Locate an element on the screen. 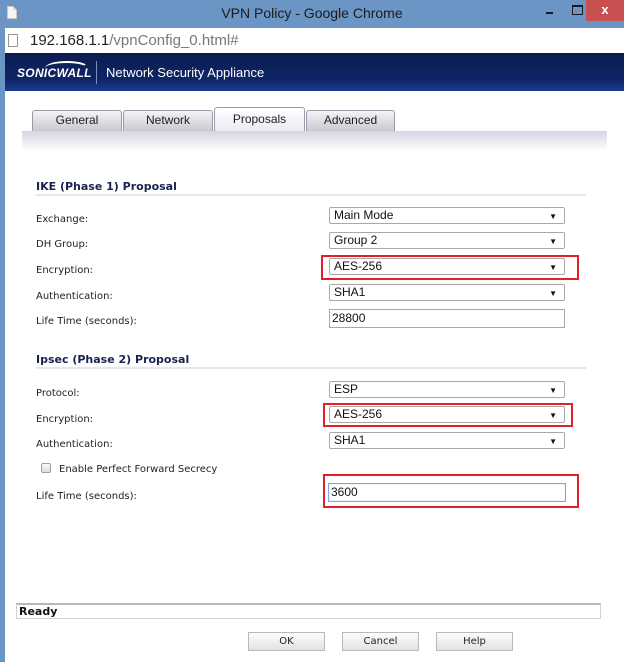 This screenshot has width=624, height=662. ike-authentication-value: SHA1 is located at coordinates (350, 292).